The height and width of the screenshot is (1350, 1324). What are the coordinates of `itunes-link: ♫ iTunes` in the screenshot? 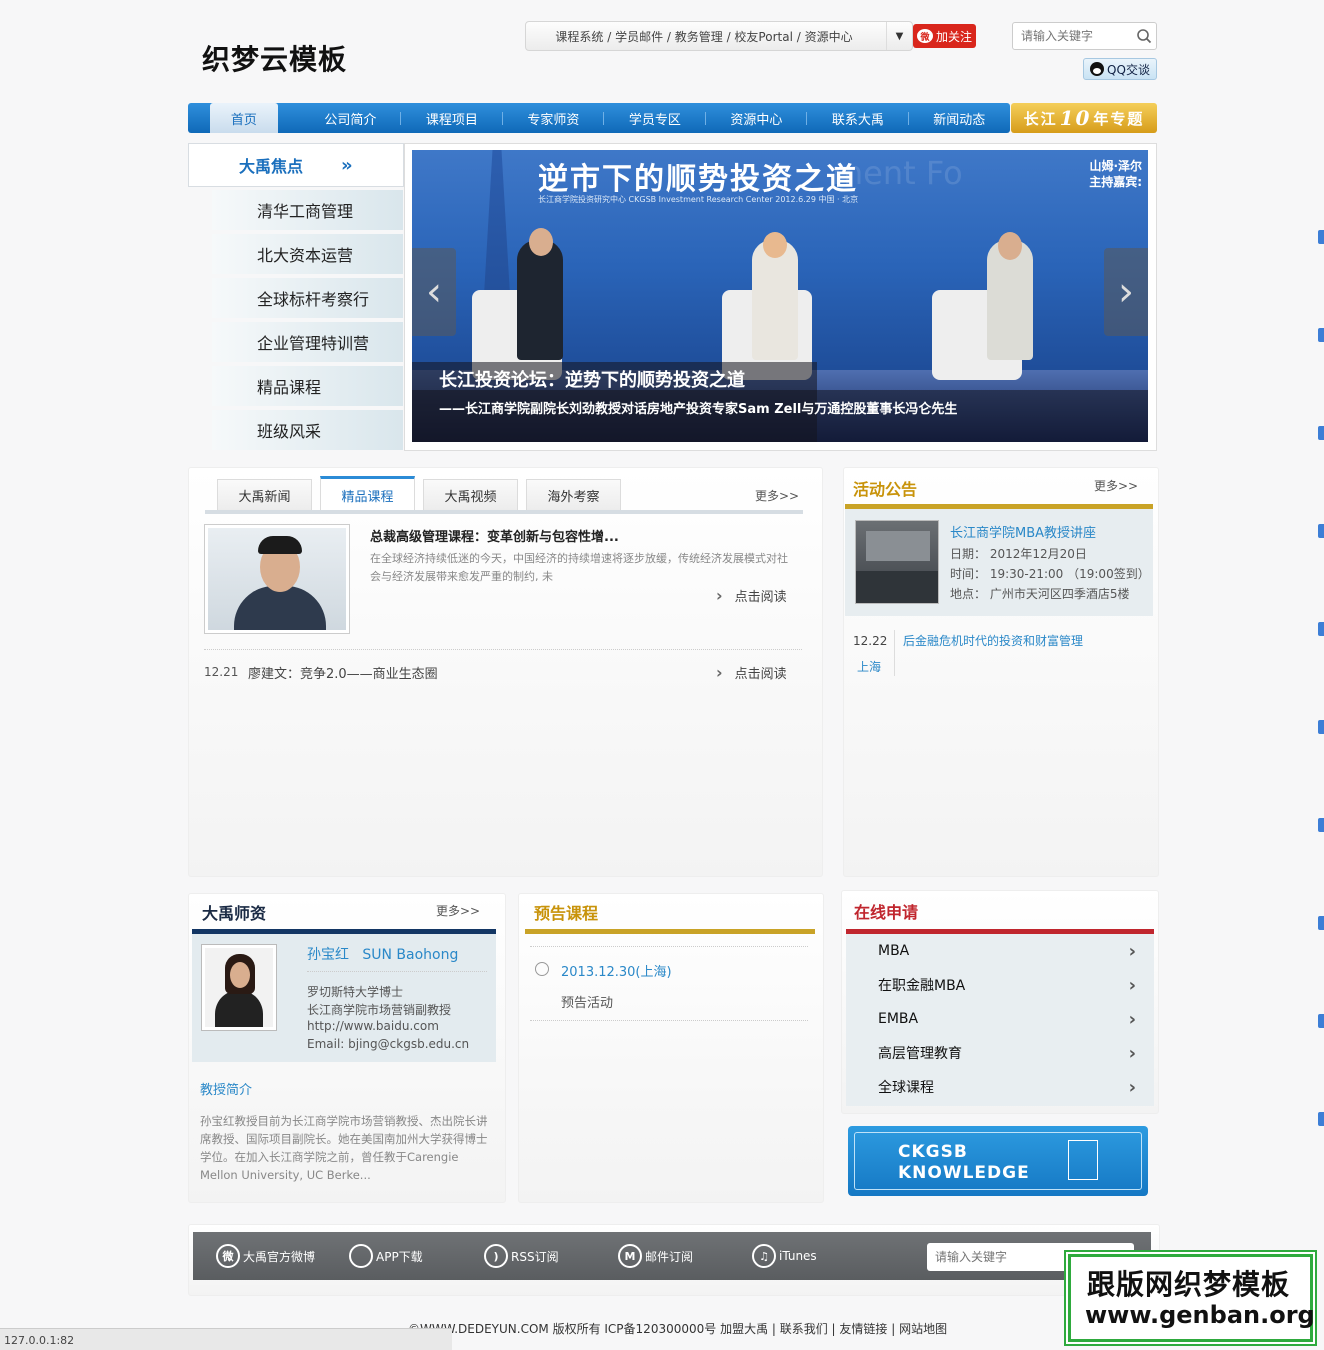 It's located at (784, 1256).